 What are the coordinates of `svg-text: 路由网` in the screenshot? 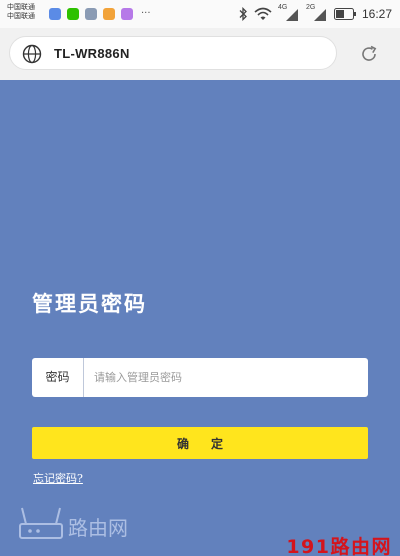 It's located at (98, 528).